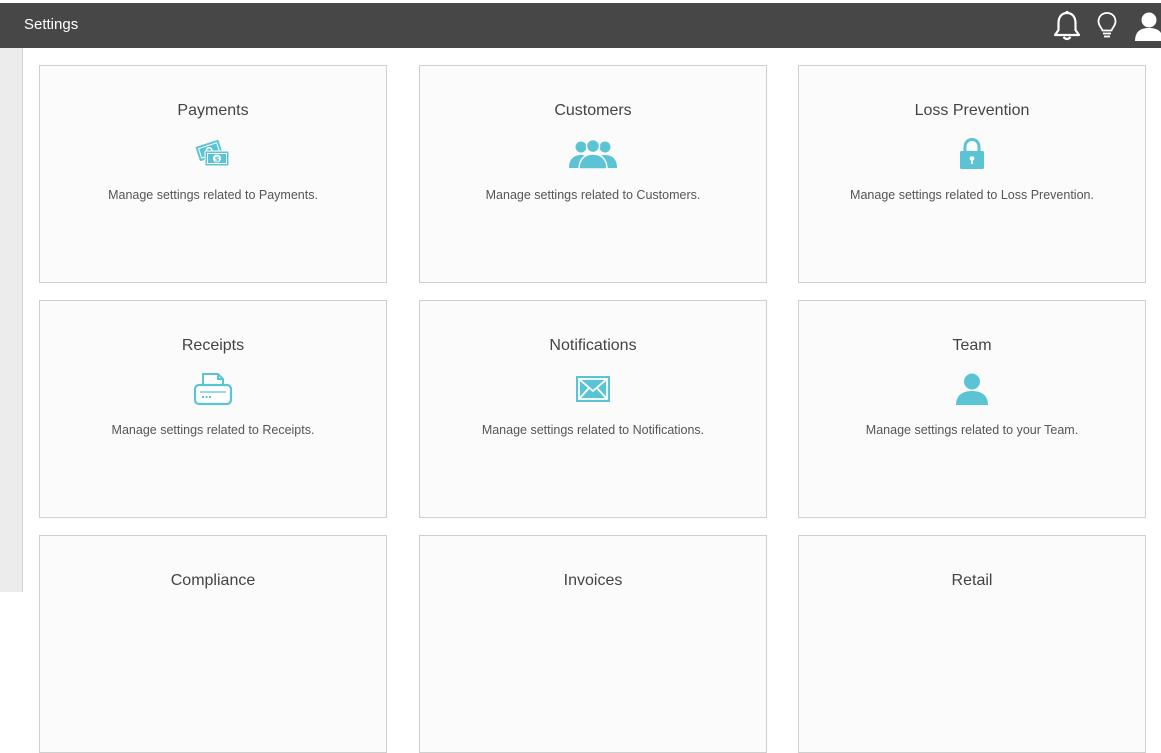 The height and width of the screenshot is (753, 1161). Describe the element at coordinates (213, 389) in the screenshot. I see `printer-icon` at that location.